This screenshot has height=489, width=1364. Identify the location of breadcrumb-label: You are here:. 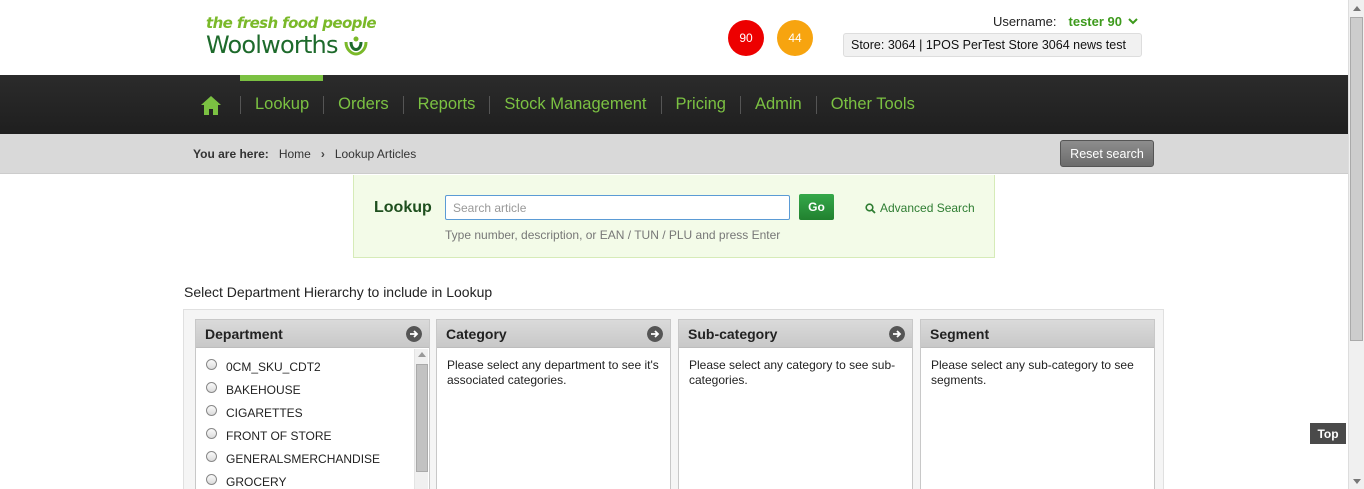
(231, 154).